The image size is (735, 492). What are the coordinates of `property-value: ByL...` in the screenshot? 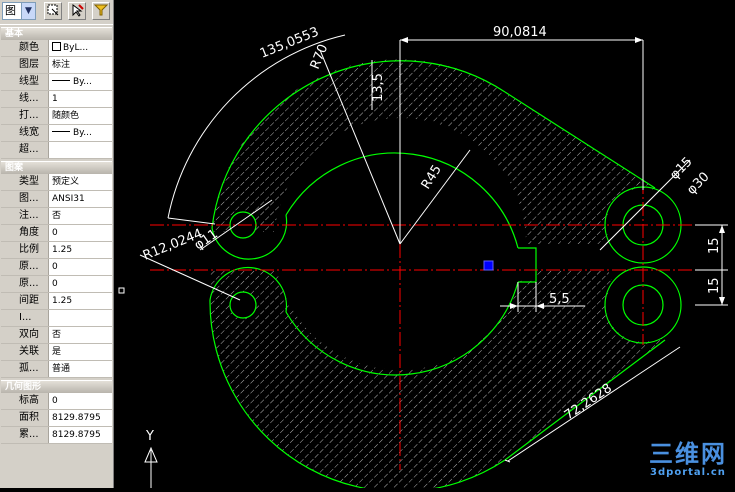 It's located at (80, 48).